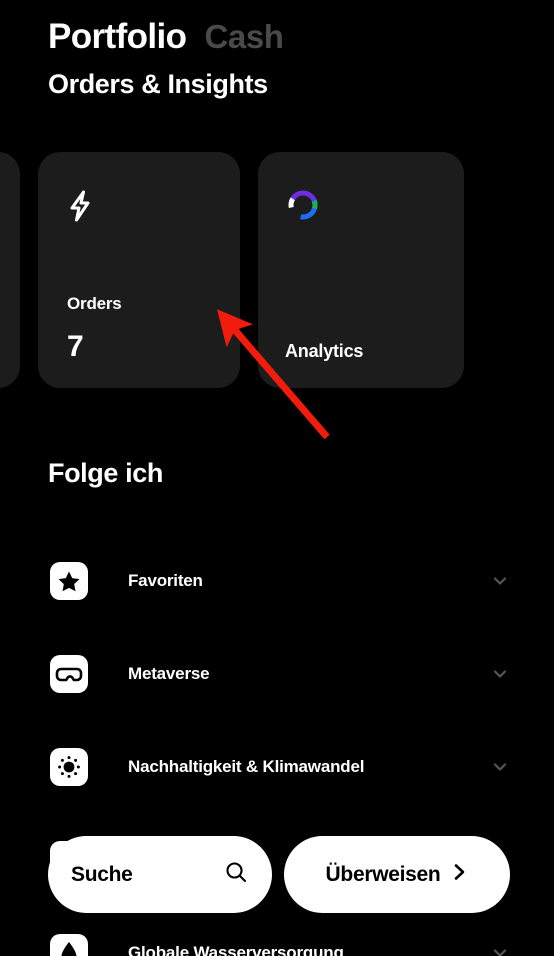 The image size is (554, 956). Describe the element at coordinates (165, 580) in the screenshot. I see `list-item-label: Favoriten` at that location.